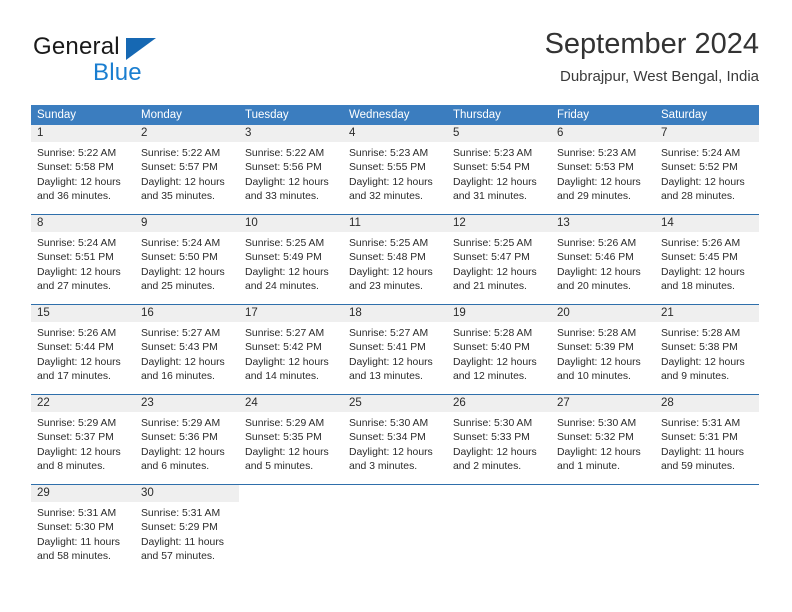 Image resolution: width=792 pixels, height=612 pixels. Describe the element at coordinates (386, 286) in the screenshot. I see `daylight-text-line2: and 23 minutes.` at that location.